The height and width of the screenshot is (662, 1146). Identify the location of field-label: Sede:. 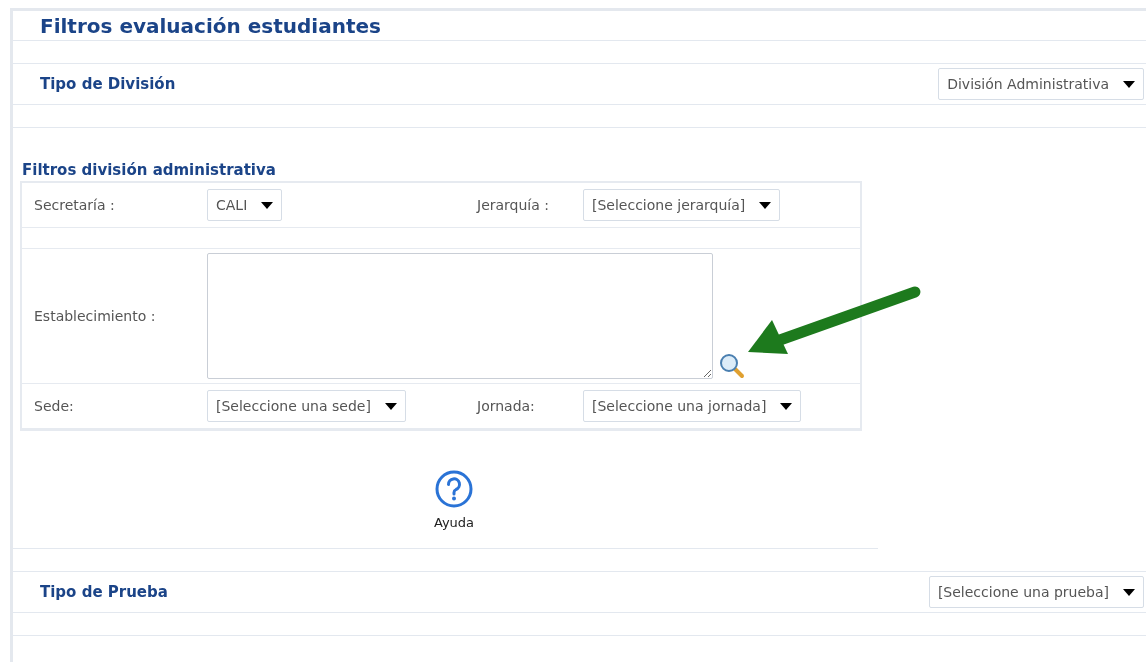
(54, 406).